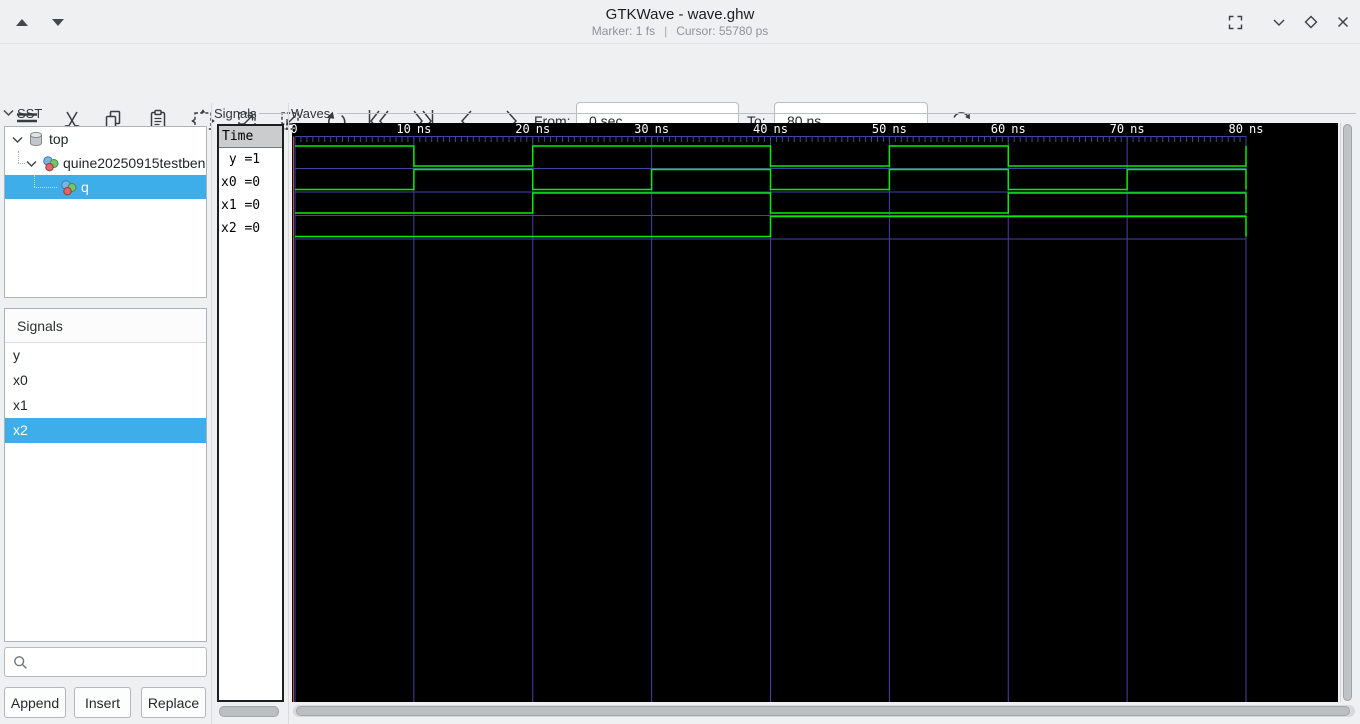 The height and width of the screenshot is (724, 1360). What do you see at coordinates (105, 139) in the screenshot?
I see `tree-item-top: top` at bounding box center [105, 139].